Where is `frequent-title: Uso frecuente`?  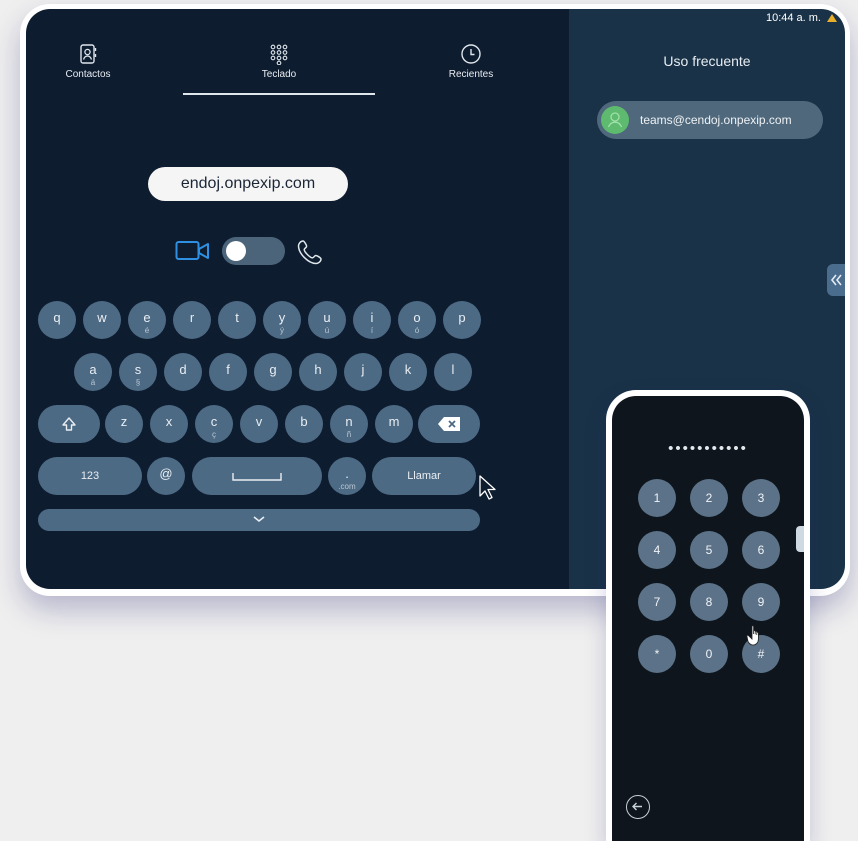 frequent-title: Uso frecuente is located at coordinates (707, 61).